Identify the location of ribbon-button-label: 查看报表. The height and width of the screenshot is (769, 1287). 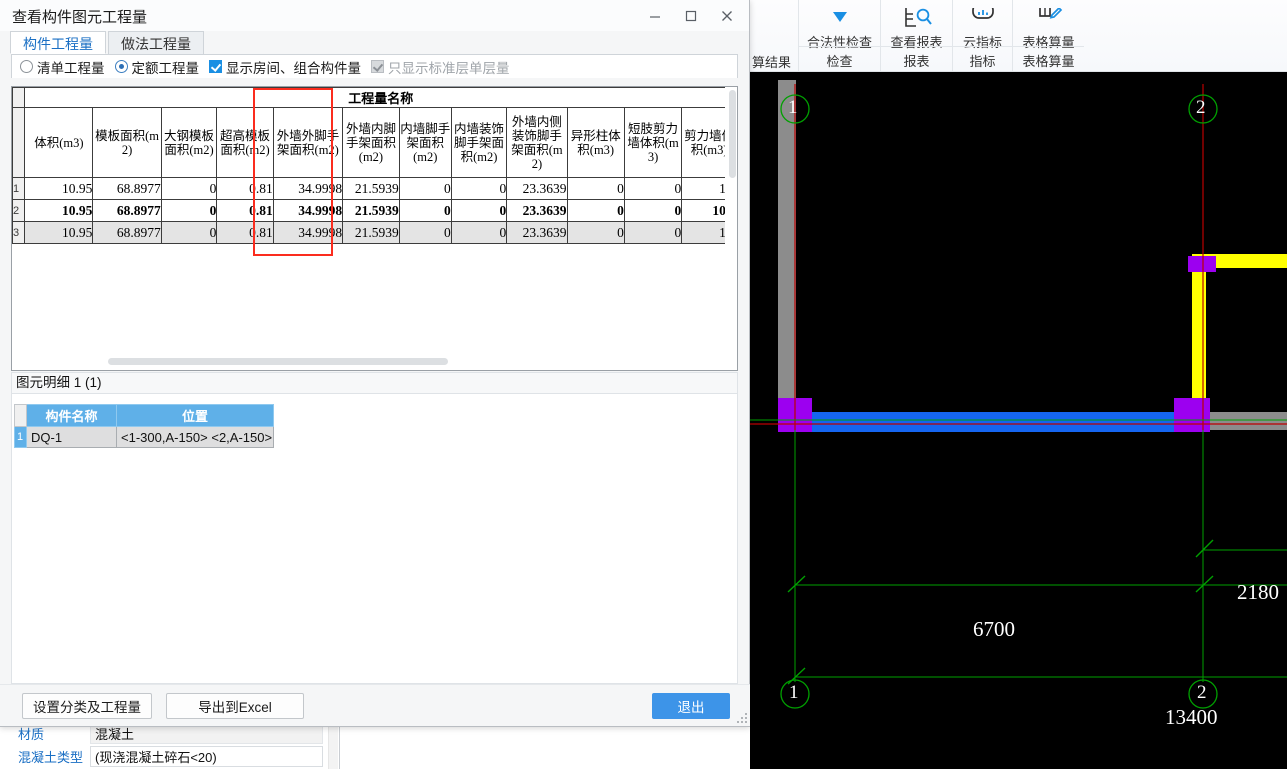
(916, 42).